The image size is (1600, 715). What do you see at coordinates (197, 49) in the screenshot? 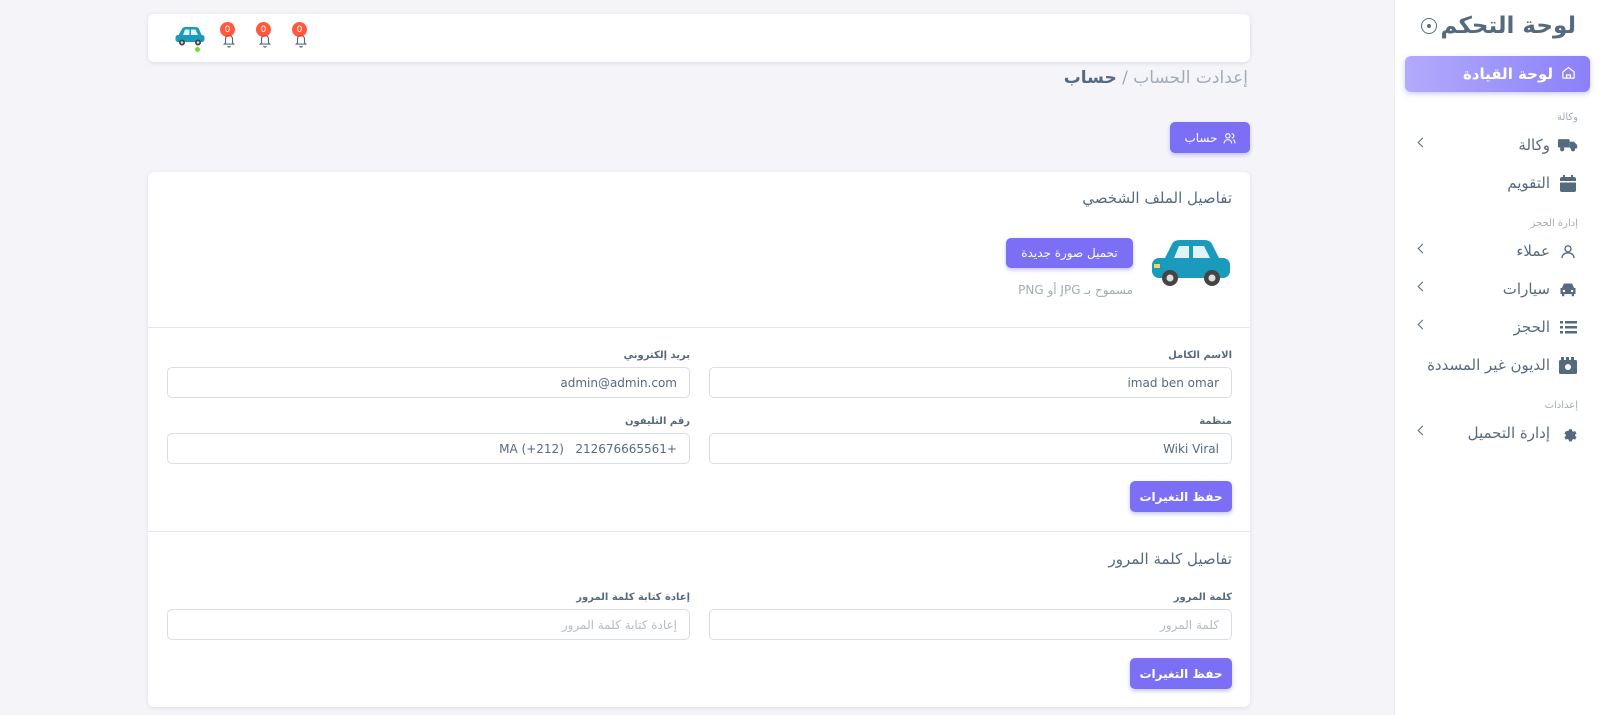
I see `online-status-dot` at bounding box center [197, 49].